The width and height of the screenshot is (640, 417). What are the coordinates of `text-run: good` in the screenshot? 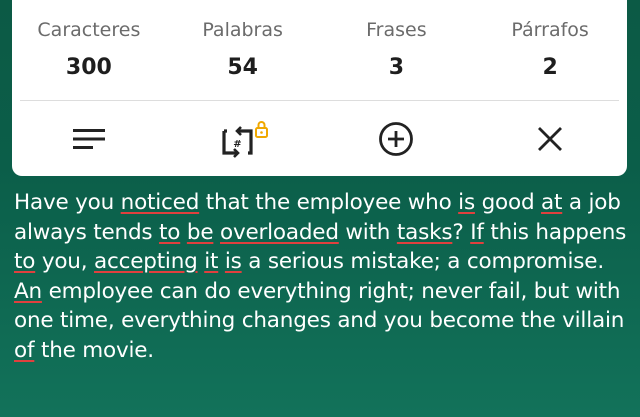 It's located at (508, 202).